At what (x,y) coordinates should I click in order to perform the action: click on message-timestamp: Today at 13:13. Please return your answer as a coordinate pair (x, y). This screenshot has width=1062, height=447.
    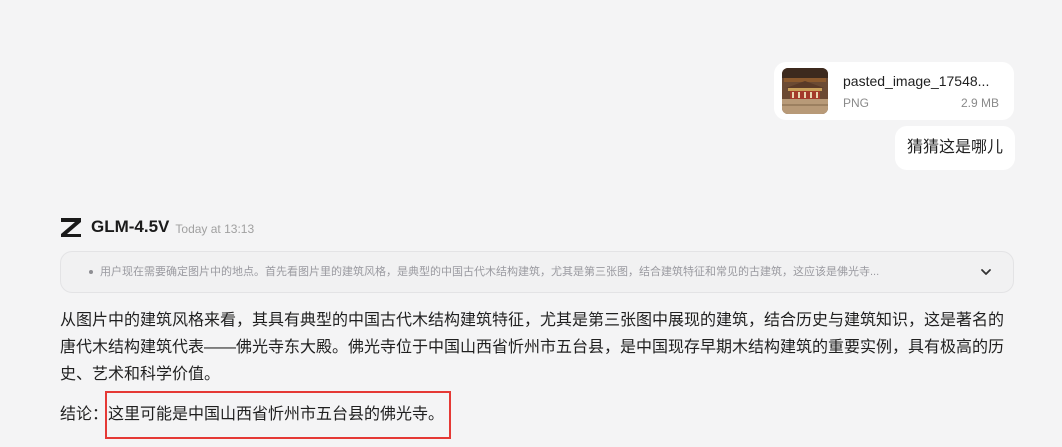
    Looking at the image, I should click on (215, 228).